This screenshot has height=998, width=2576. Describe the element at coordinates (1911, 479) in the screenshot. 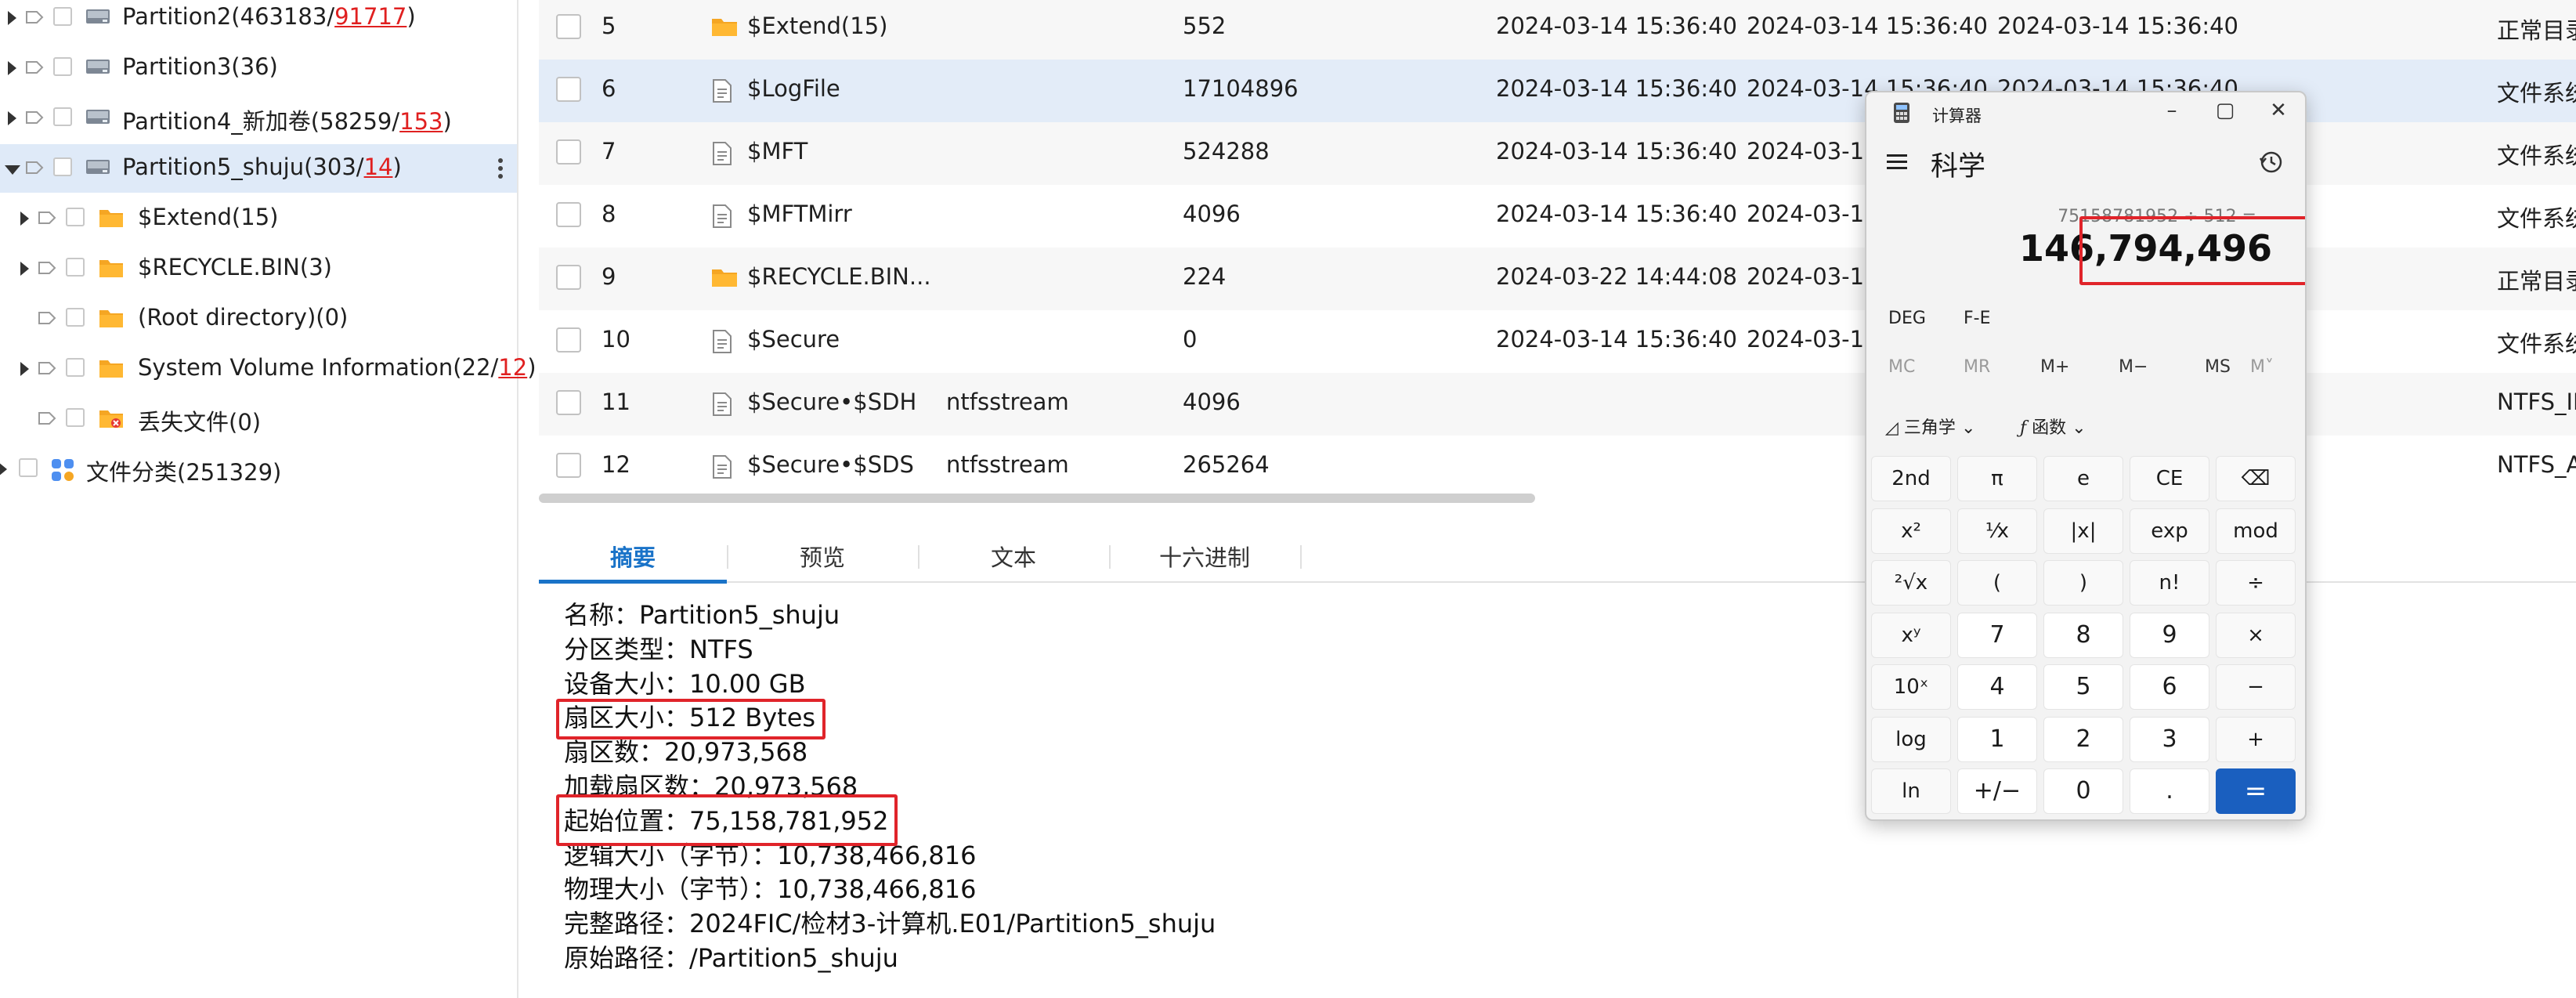

I see `key-button: 2nd` at that location.